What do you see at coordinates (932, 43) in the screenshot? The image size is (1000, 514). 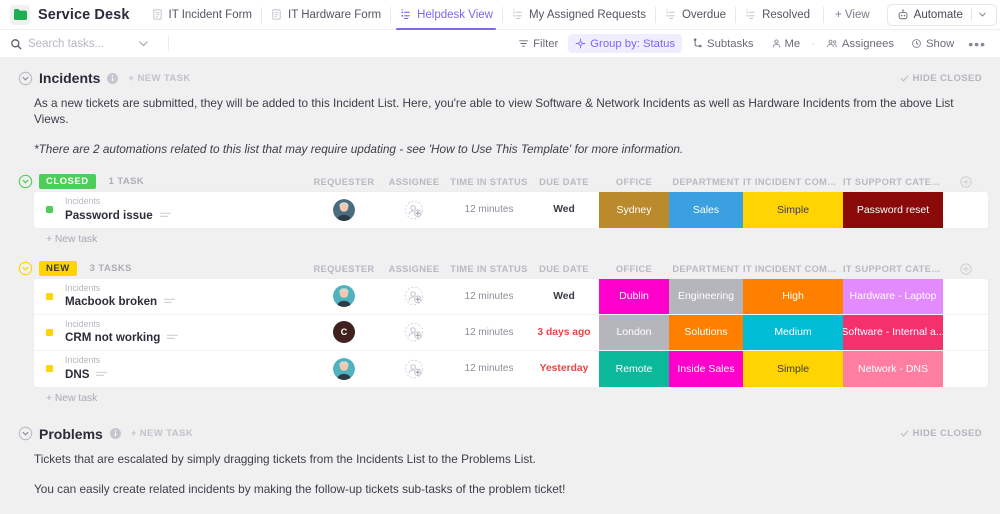 I see `show-button: Show` at bounding box center [932, 43].